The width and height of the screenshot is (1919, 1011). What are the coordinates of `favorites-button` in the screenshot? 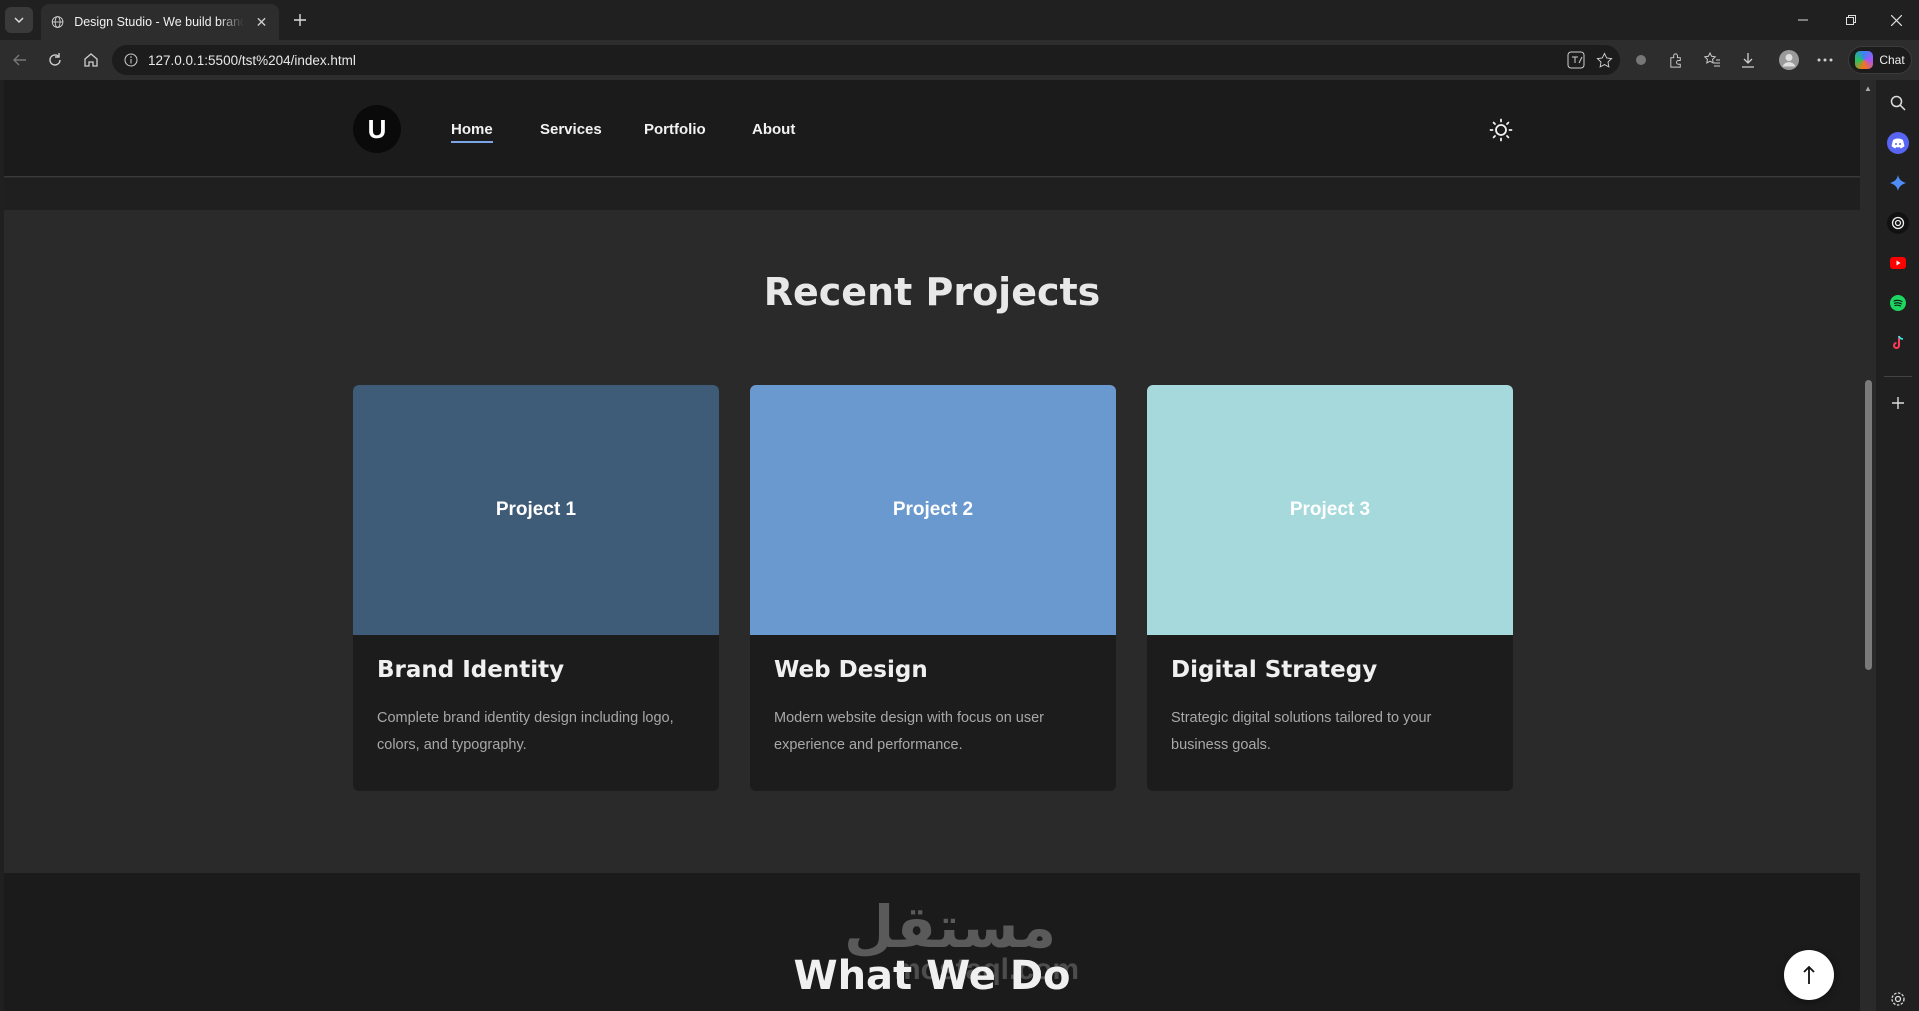 It's located at (1712, 60).